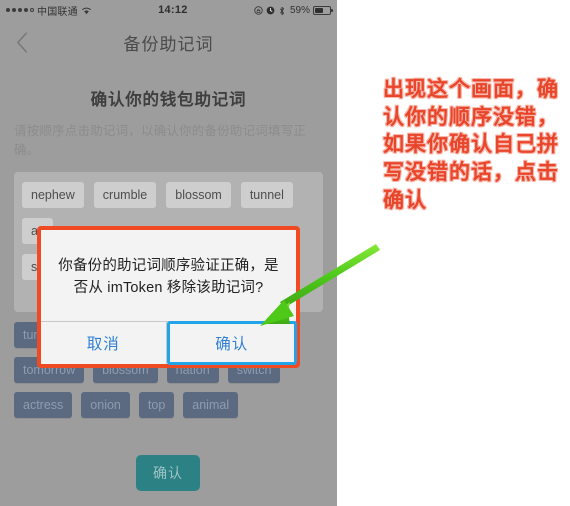 The width and height of the screenshot is (570, 506). Describe the element at coordinates (57, 12) in the screenshot. I see `carrier-label: 中国联通` at that location.